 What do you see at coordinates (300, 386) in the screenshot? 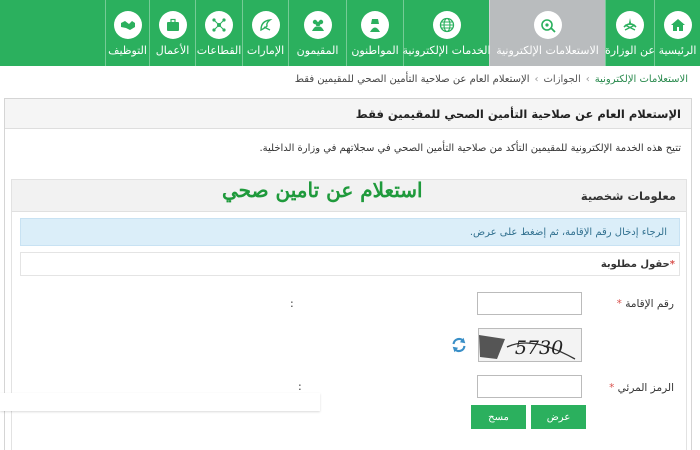
I see `captcha-colon: :` at bounding box center [300, 386].